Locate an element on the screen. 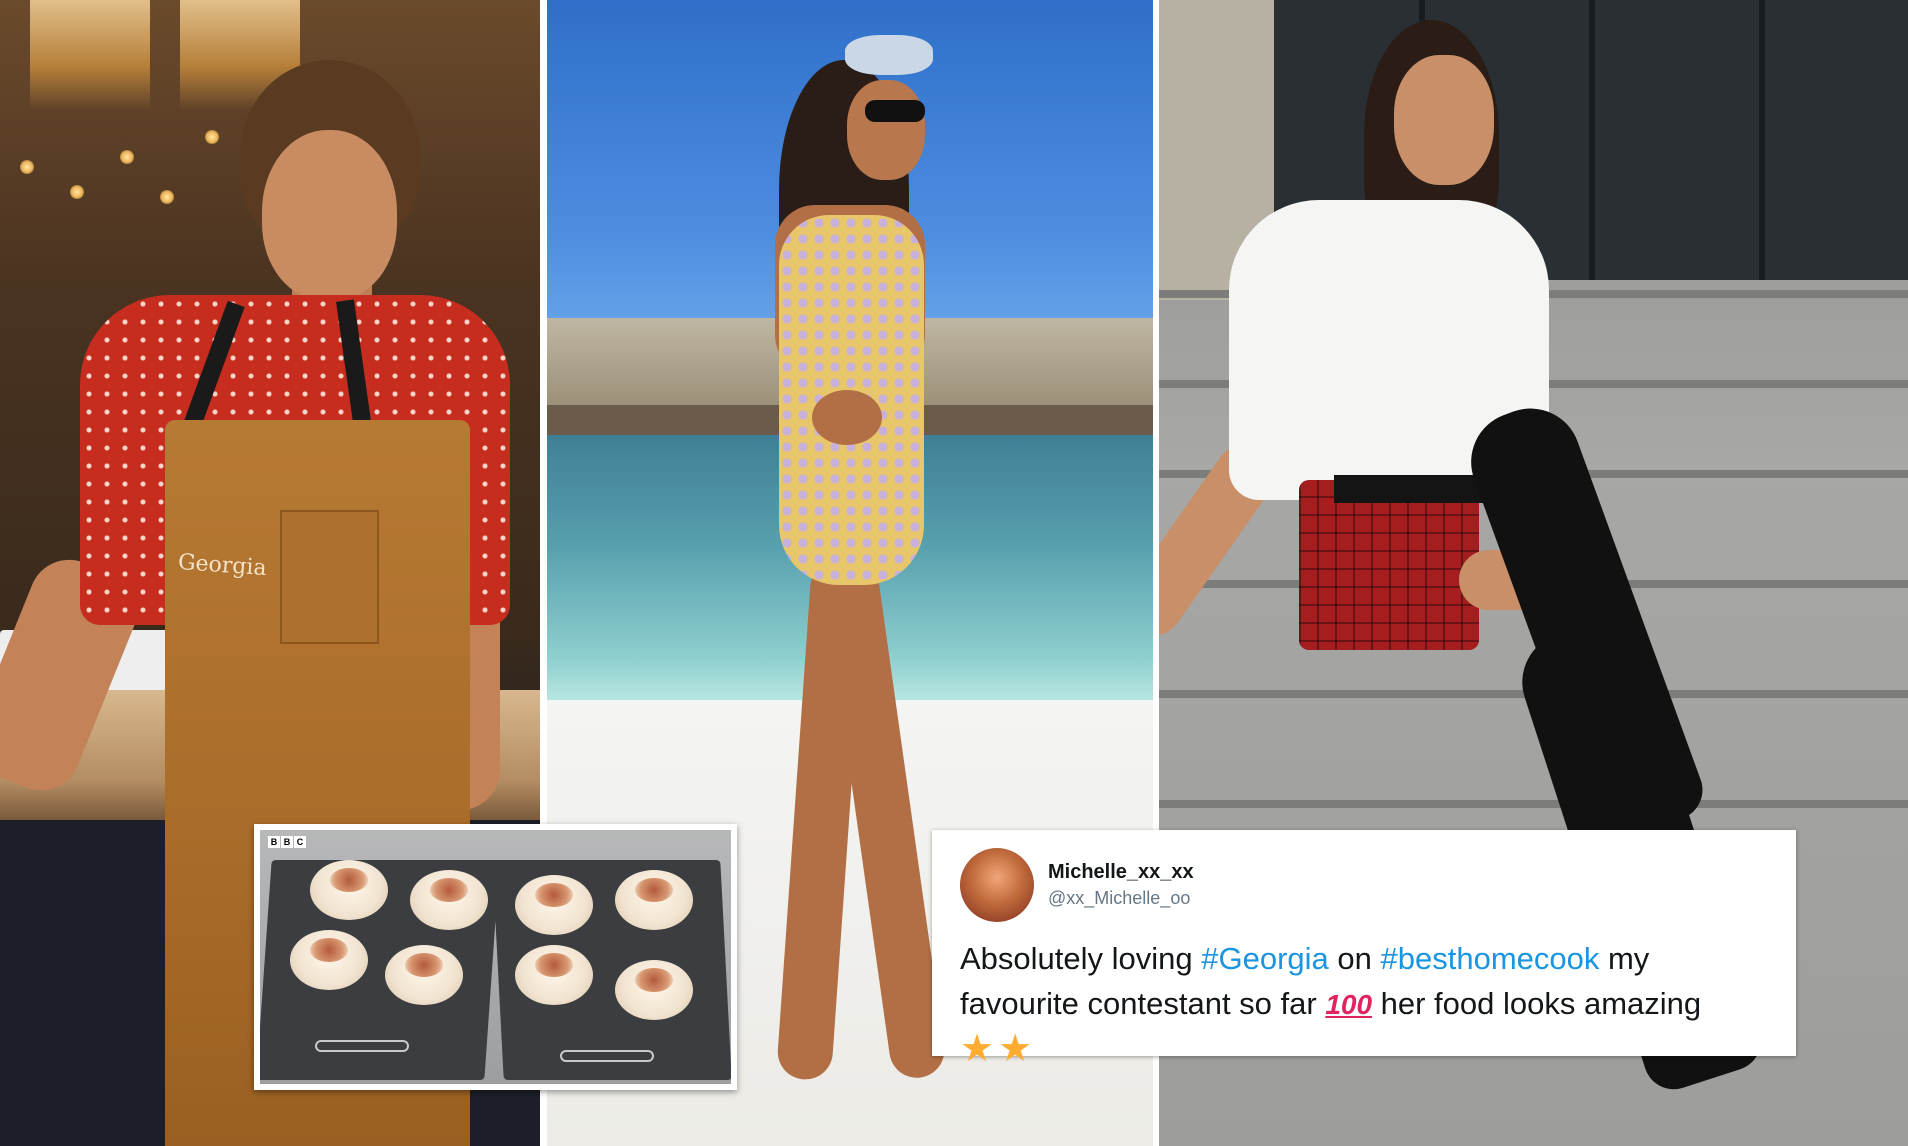 This screenshot has height=1146, width=1908. apron-pocket is located at coordinates (329, 577).